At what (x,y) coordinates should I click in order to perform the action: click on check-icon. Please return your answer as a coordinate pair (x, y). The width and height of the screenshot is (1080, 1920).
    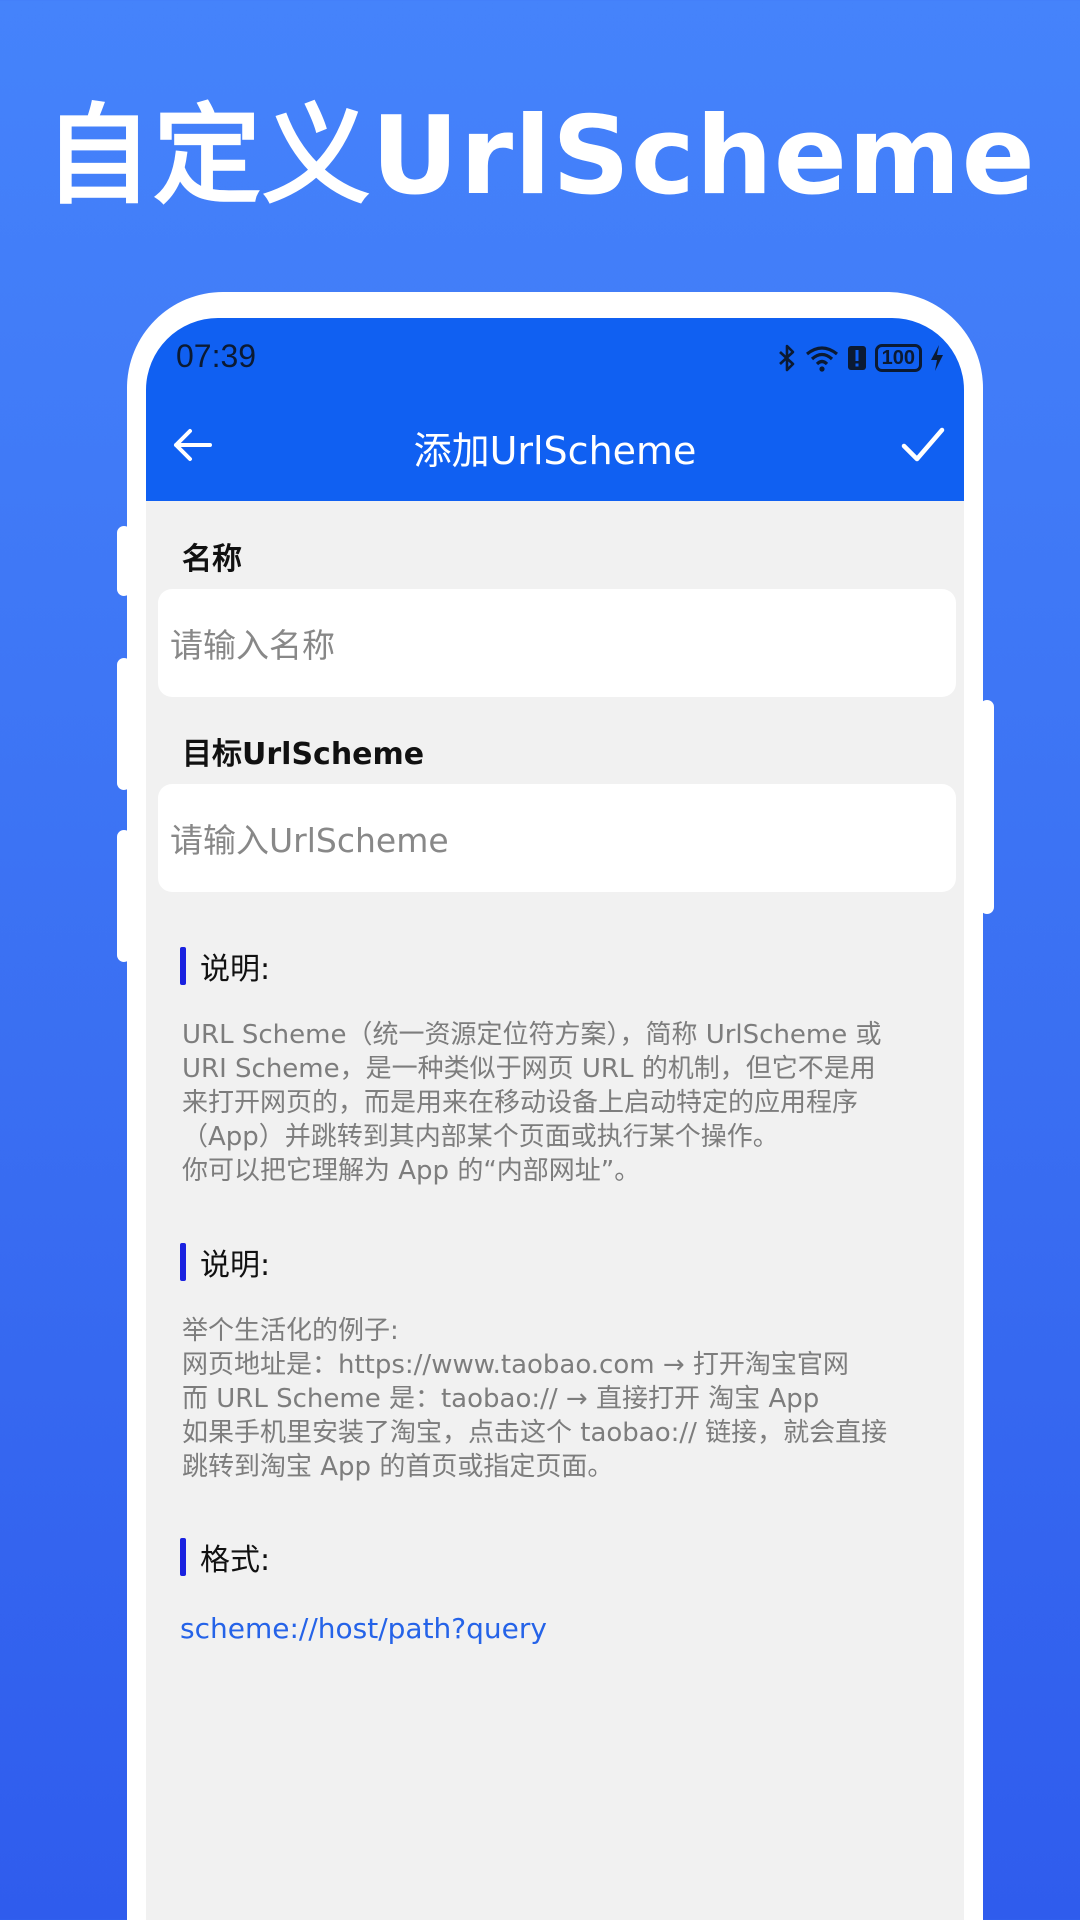
    Looking at the image, I should click on (923, 445).